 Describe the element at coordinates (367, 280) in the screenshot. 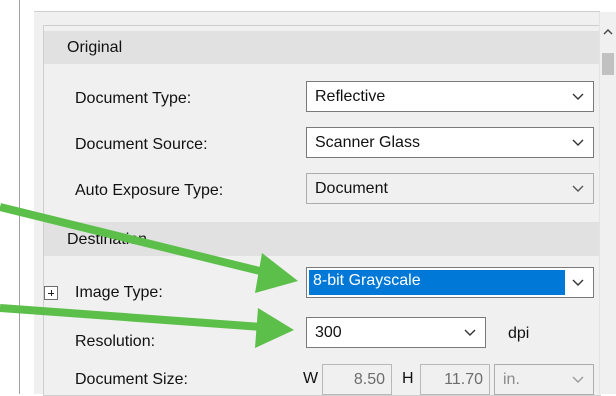

I see `image-type-value: 8-bit Grayscale` at that location.